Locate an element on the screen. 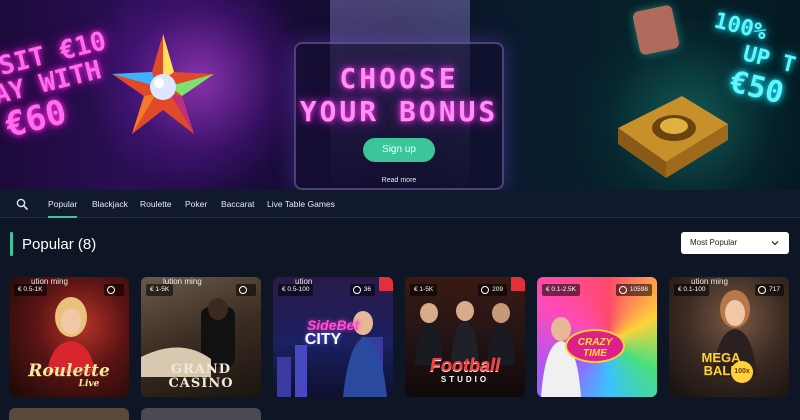 The width and height of the screenshot is (800, 420). hero-headline-line-1: CHOOSE is located at coordinates (399, 78).